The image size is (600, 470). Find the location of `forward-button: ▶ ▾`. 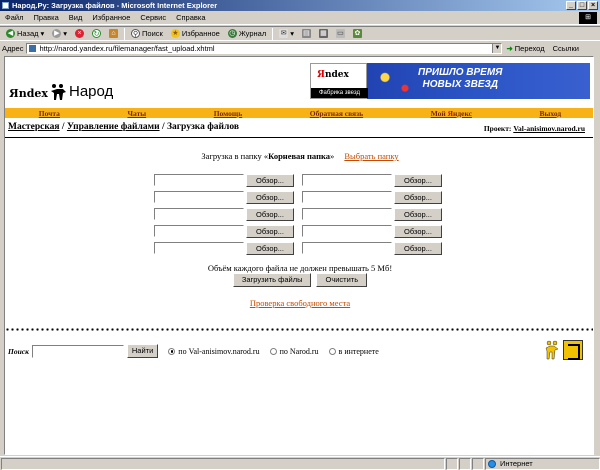

forward-button: ▶ ▾ is located at coordinates (59, 34).